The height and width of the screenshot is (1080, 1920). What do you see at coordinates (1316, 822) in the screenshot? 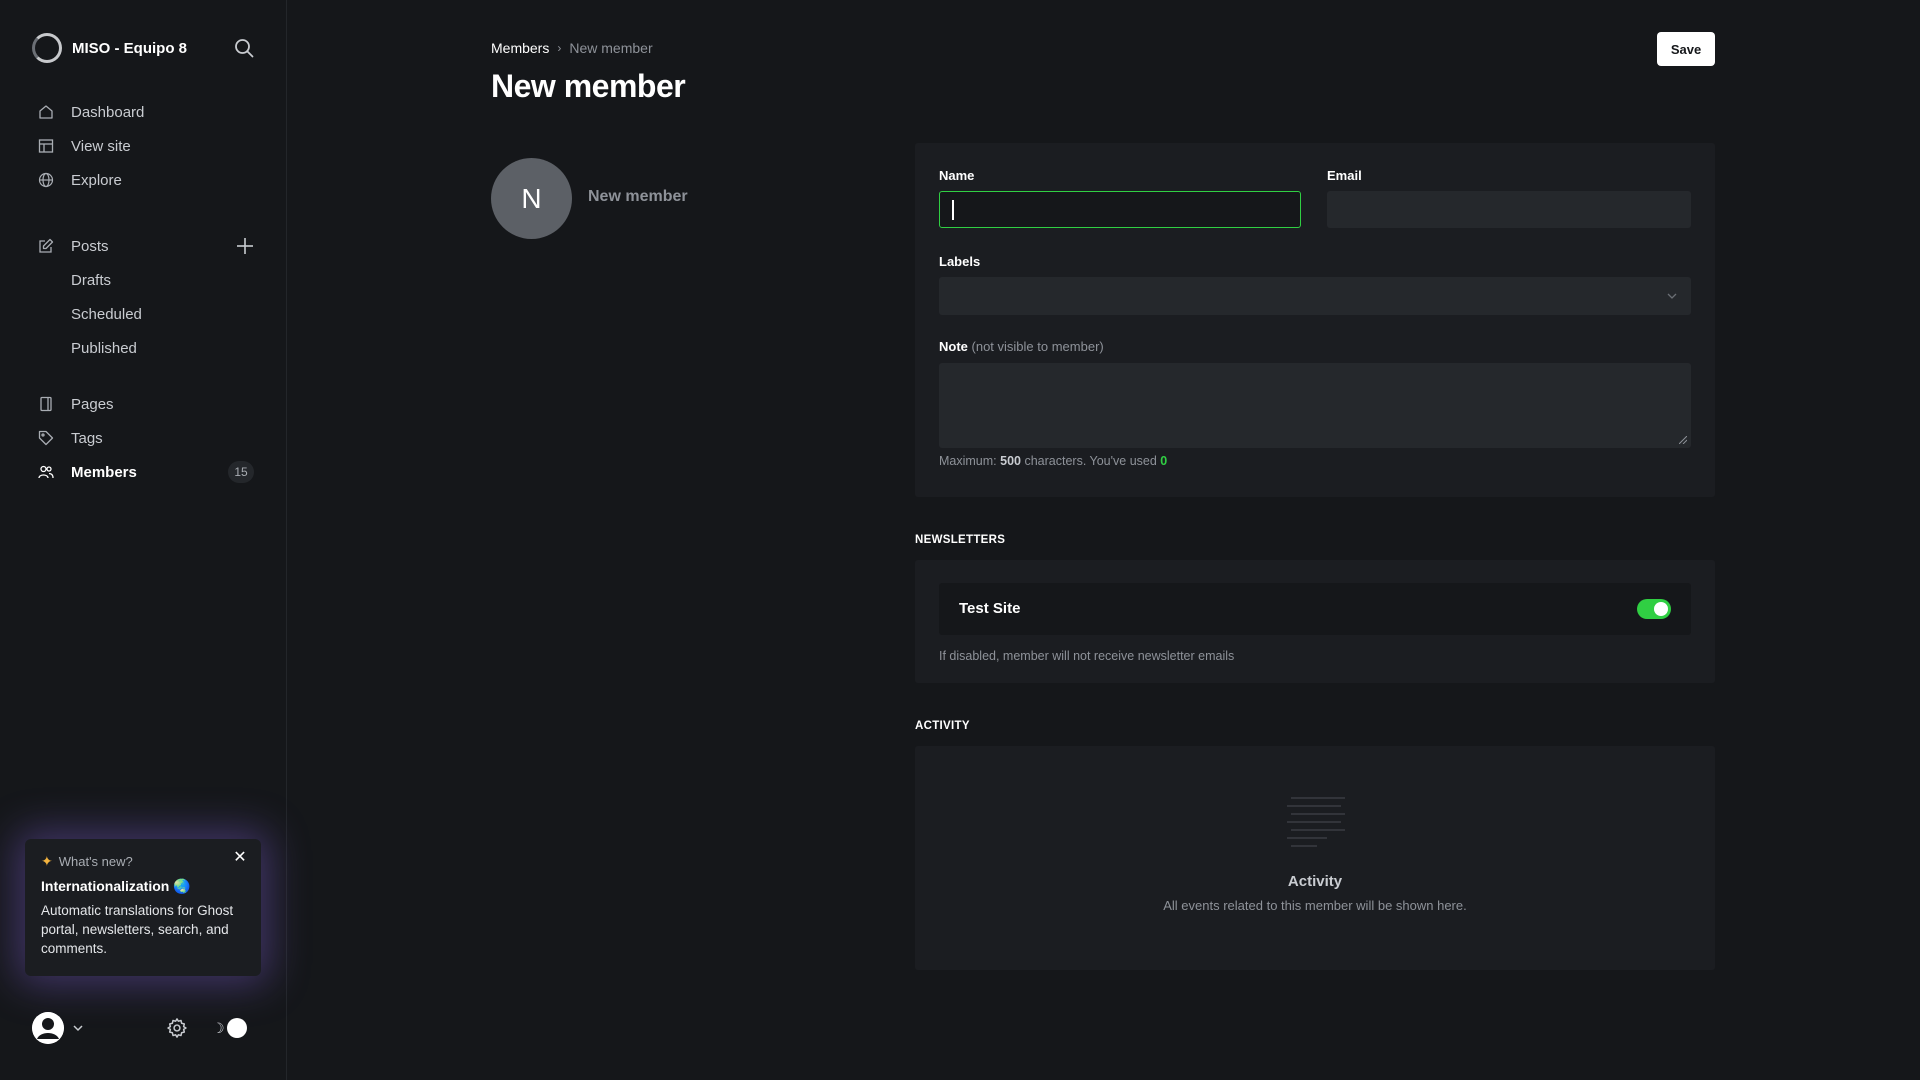
I see `activity-empty-icon` at bounding box center [1316, 822].